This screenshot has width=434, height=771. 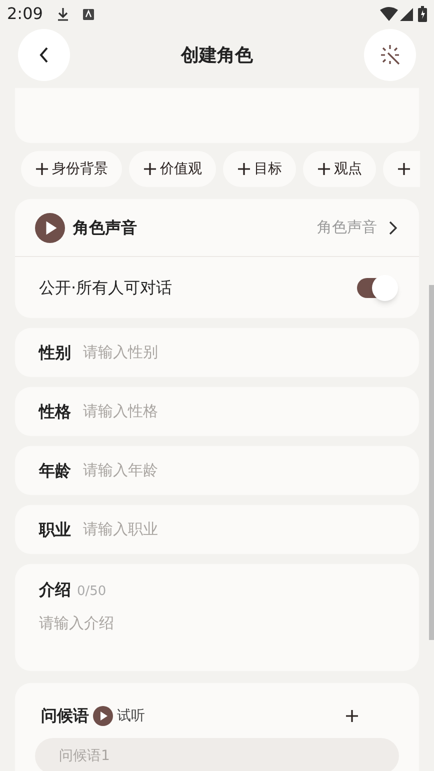 What do you see at coordinates (62, 14) in the screenshot?
I see `download-icon` at bounding box center [62, 14].